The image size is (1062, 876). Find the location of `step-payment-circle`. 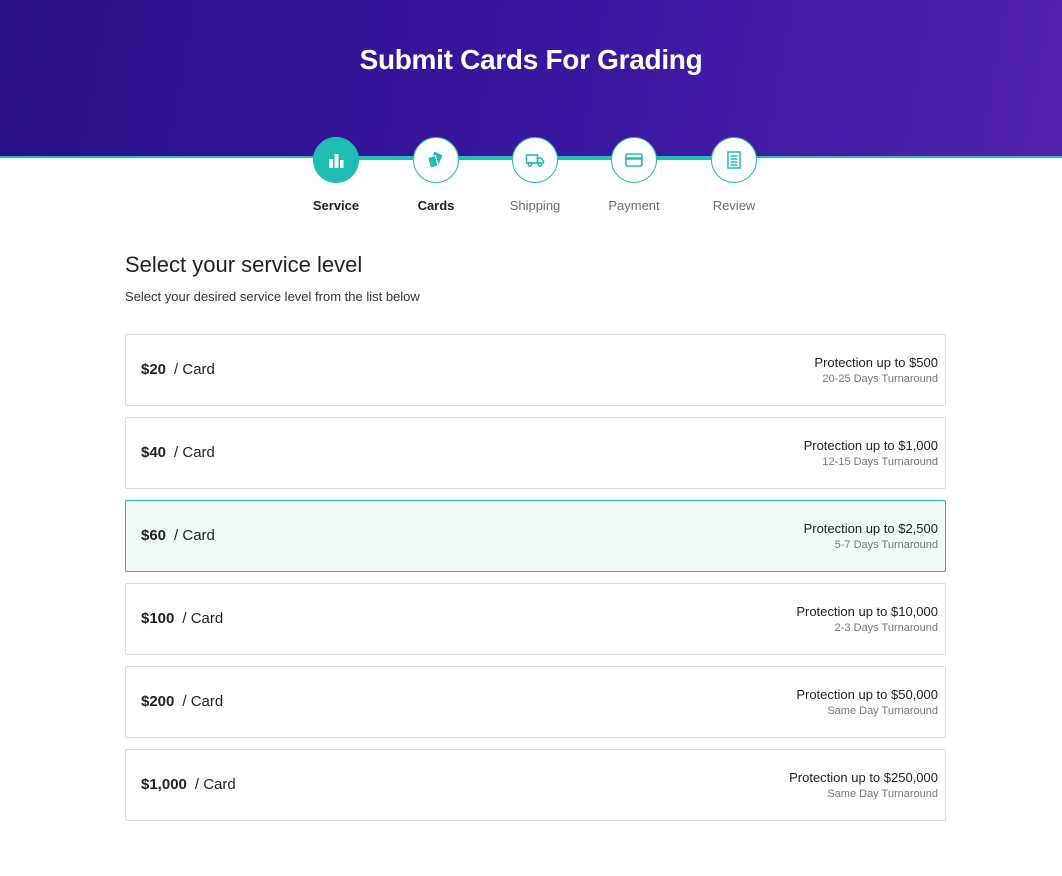

step-payment-circle is located at coordinates (634, 160).